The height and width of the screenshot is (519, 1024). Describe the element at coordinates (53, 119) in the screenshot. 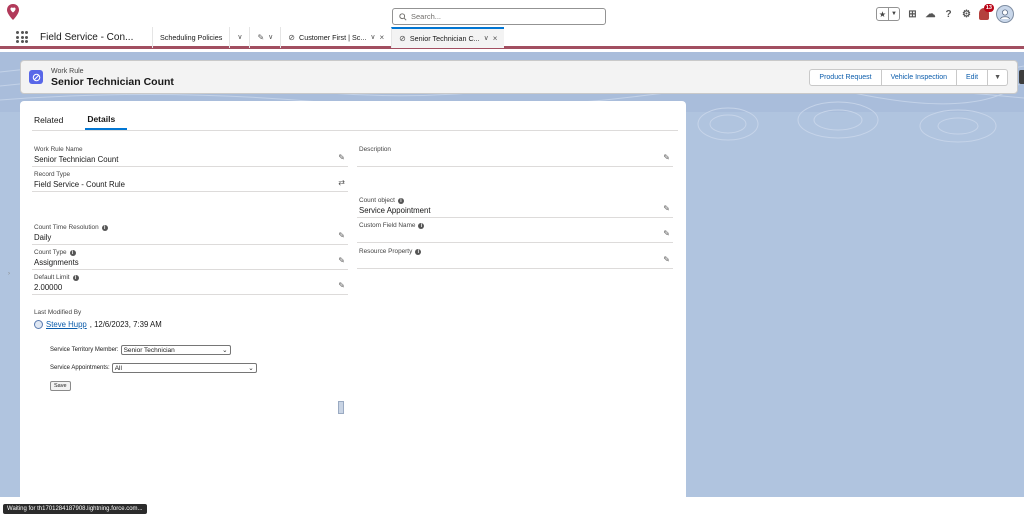

I see `tab-related: Related` at that location.